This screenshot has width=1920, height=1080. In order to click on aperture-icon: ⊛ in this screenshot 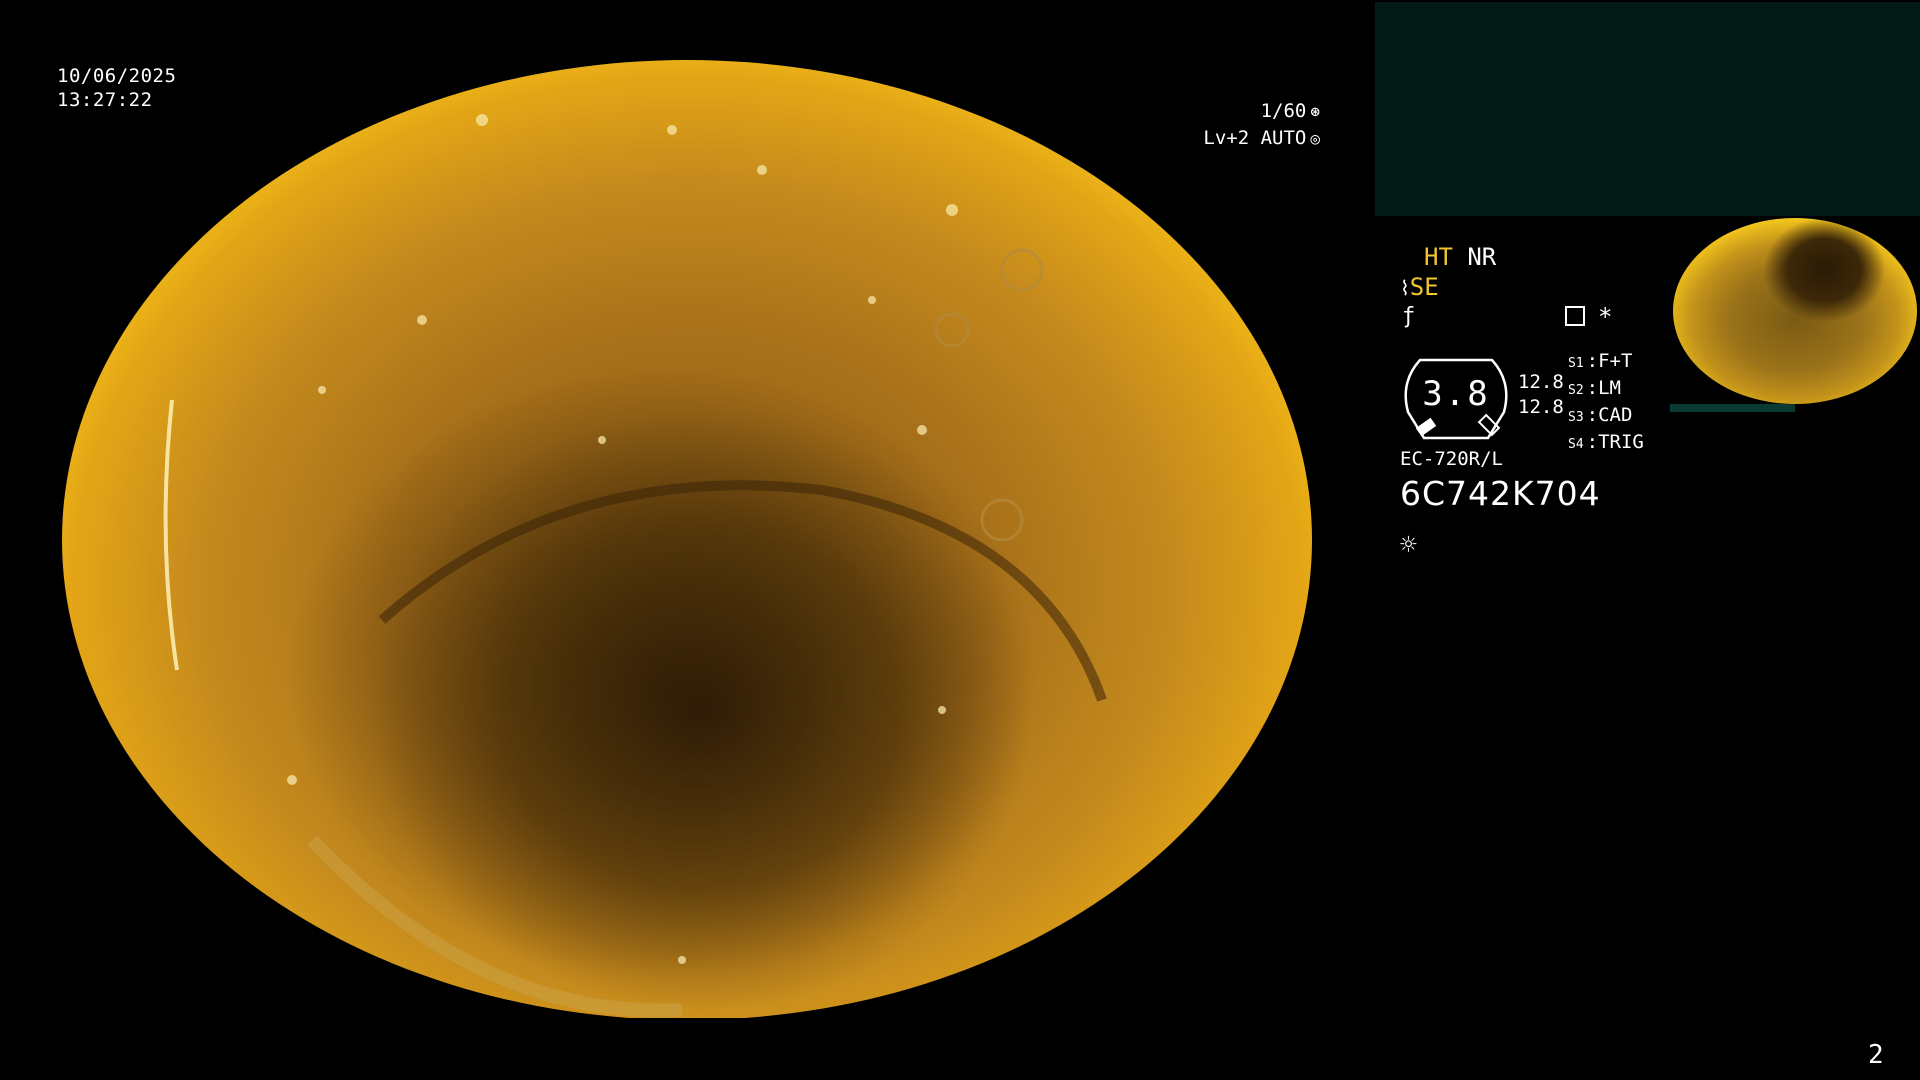, I will do `click(1315, 111)`.